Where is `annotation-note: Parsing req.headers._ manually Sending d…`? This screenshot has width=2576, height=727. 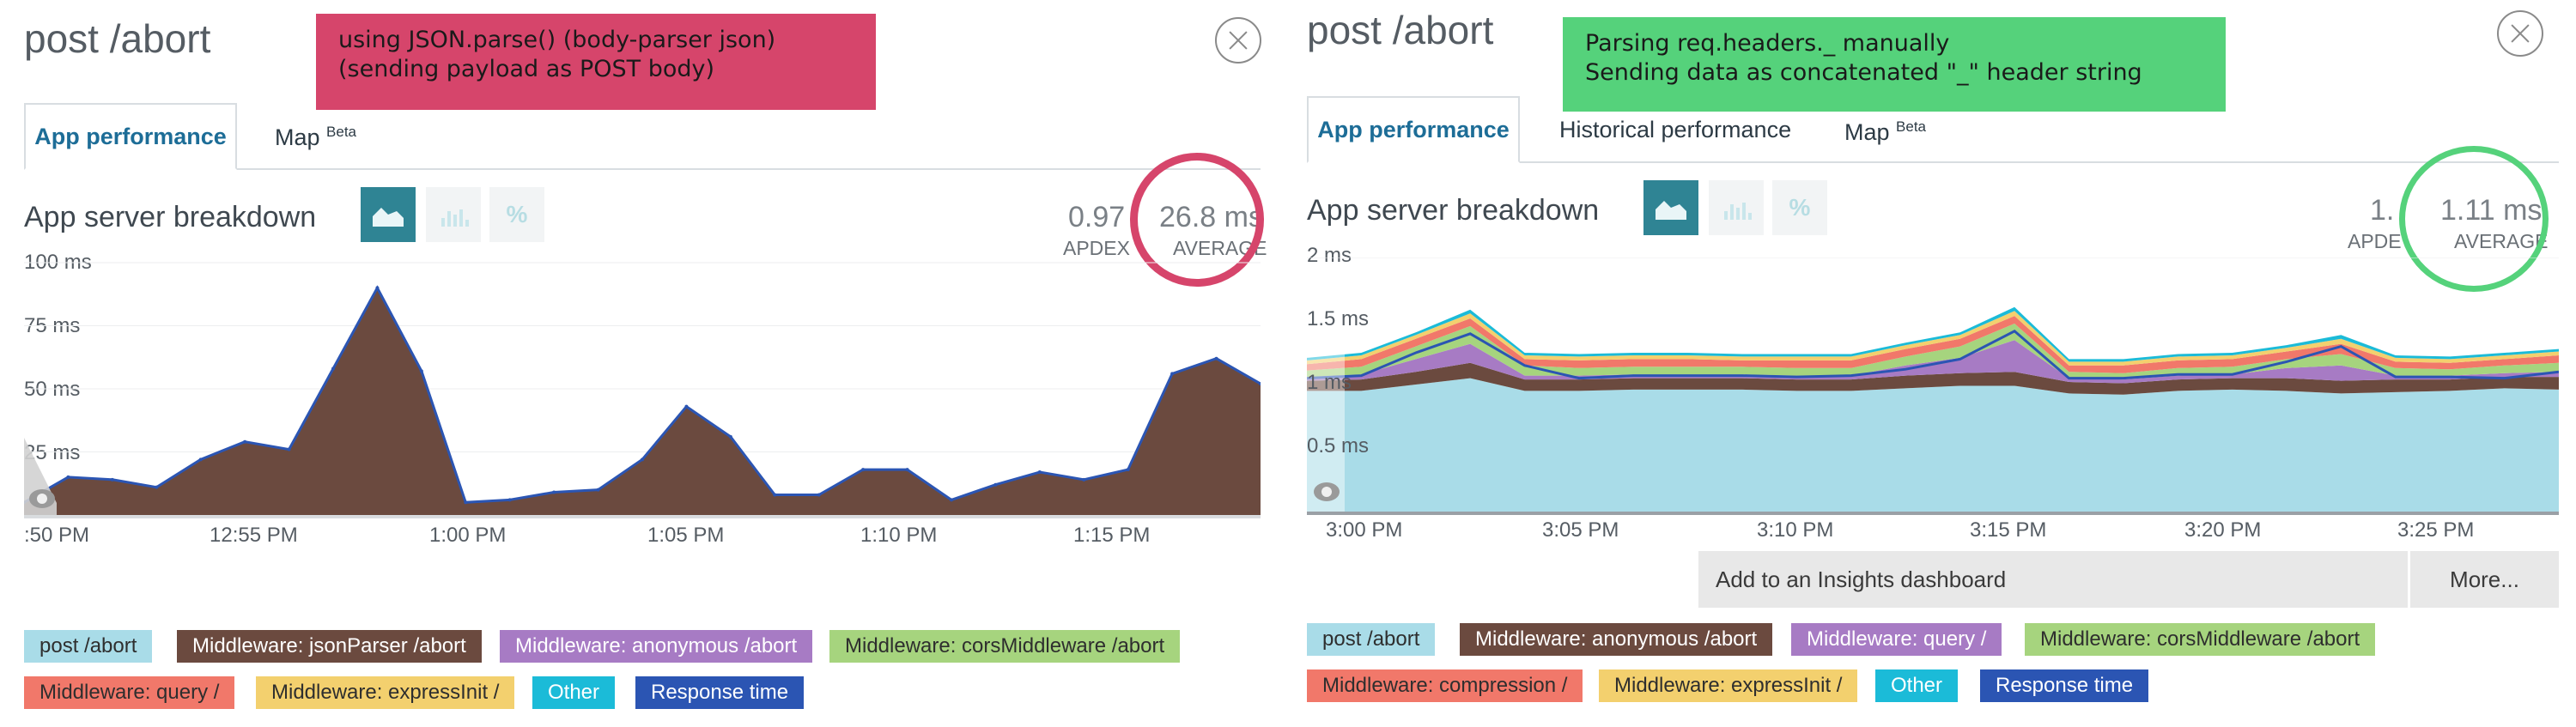
annotation-note: Parsing req.headers._ manually Sending d… is located at coordinates (1894, 64).